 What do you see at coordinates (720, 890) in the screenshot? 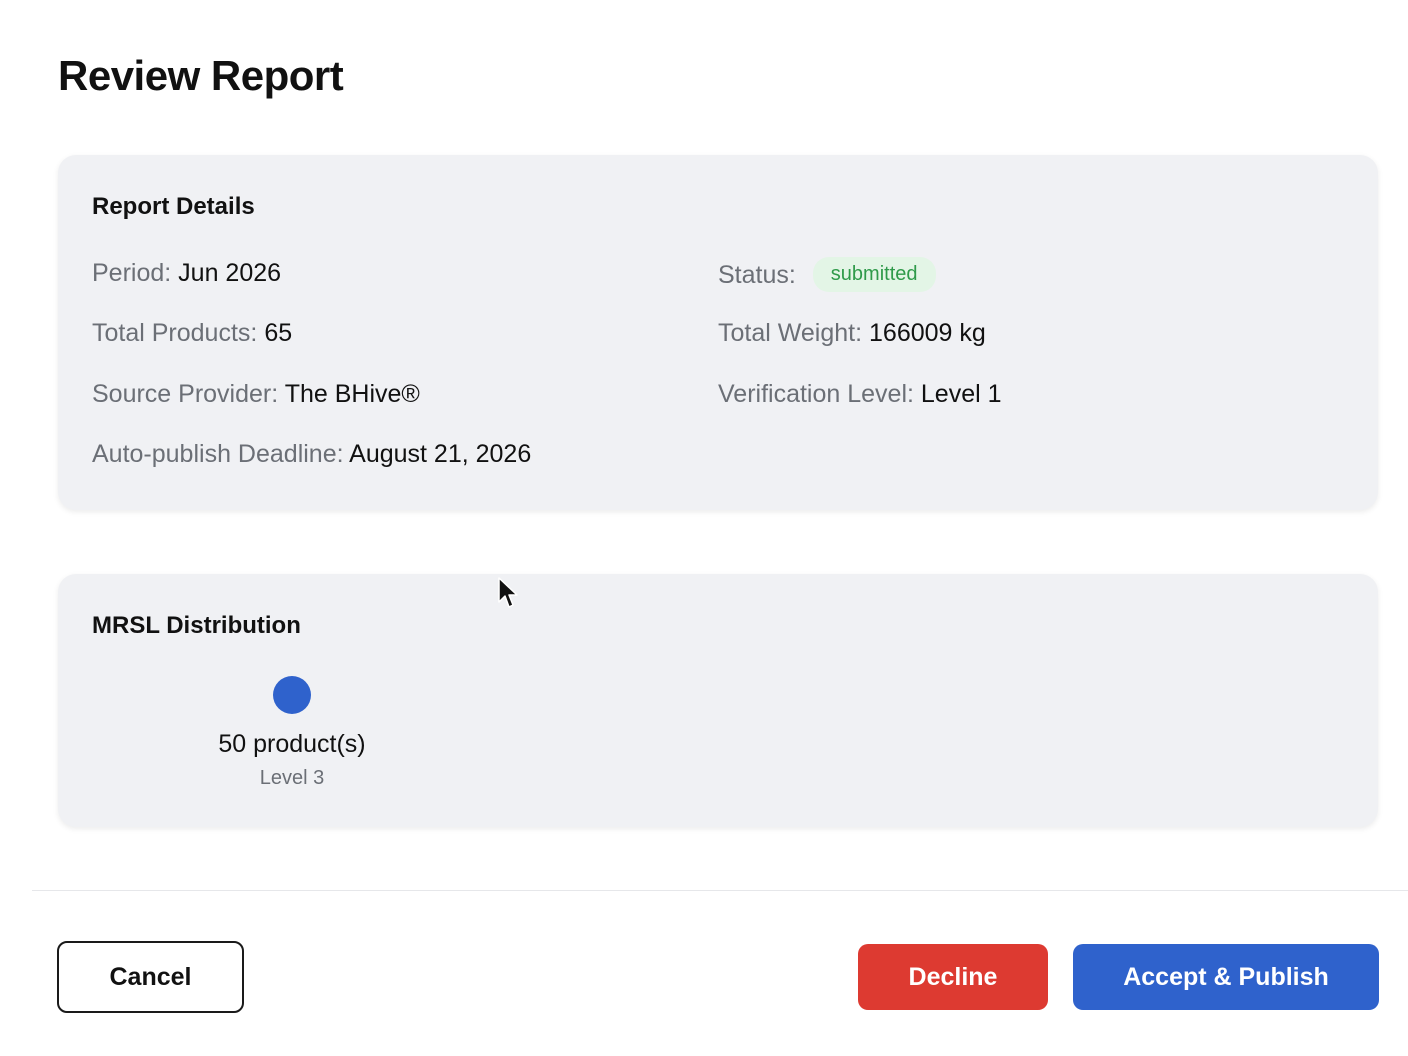
I see `footer-divider` at bounding box center [720, 890].